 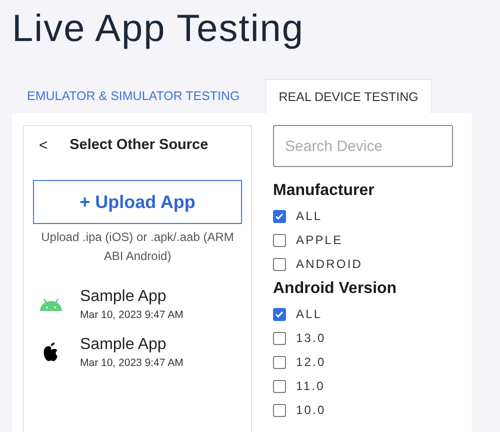 What do you see at coordinates (324, 191) in the screenshot?
I see `filter-heading: Manufacturer` at bounding box center [324, 191].